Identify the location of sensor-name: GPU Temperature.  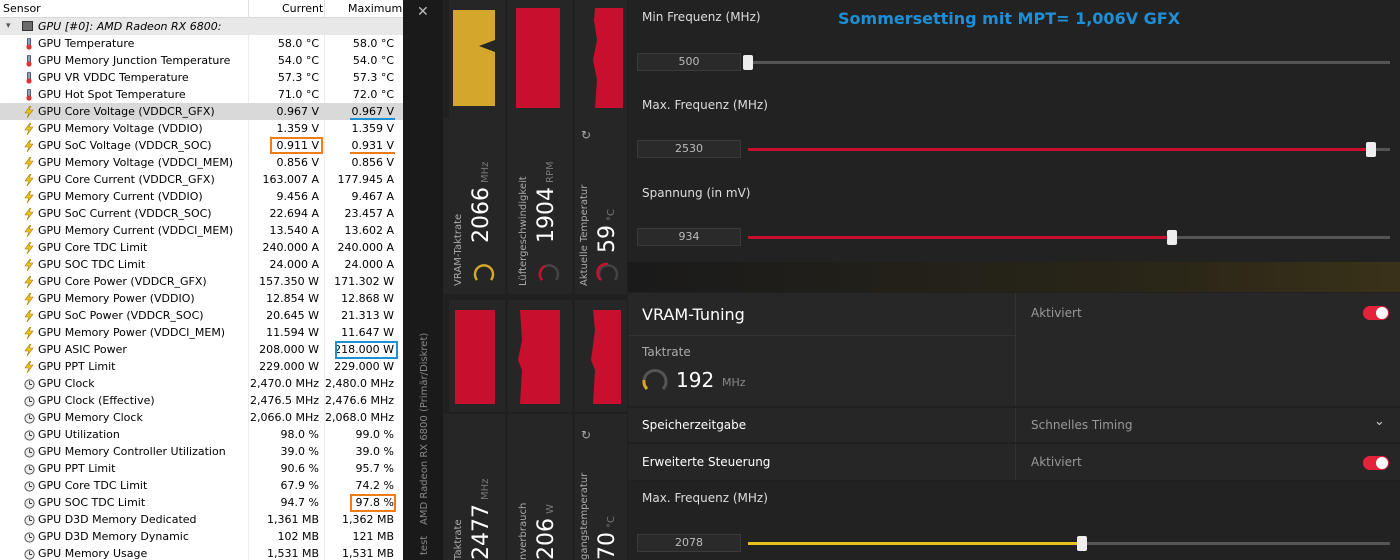
(86, 43).